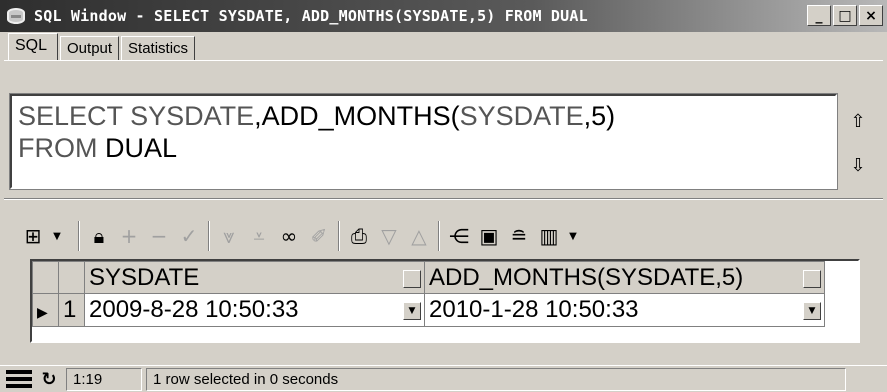  Describe the element at coordinates (74, 116) in the screenshot. I see `keyword-select: SELECT` at that location.